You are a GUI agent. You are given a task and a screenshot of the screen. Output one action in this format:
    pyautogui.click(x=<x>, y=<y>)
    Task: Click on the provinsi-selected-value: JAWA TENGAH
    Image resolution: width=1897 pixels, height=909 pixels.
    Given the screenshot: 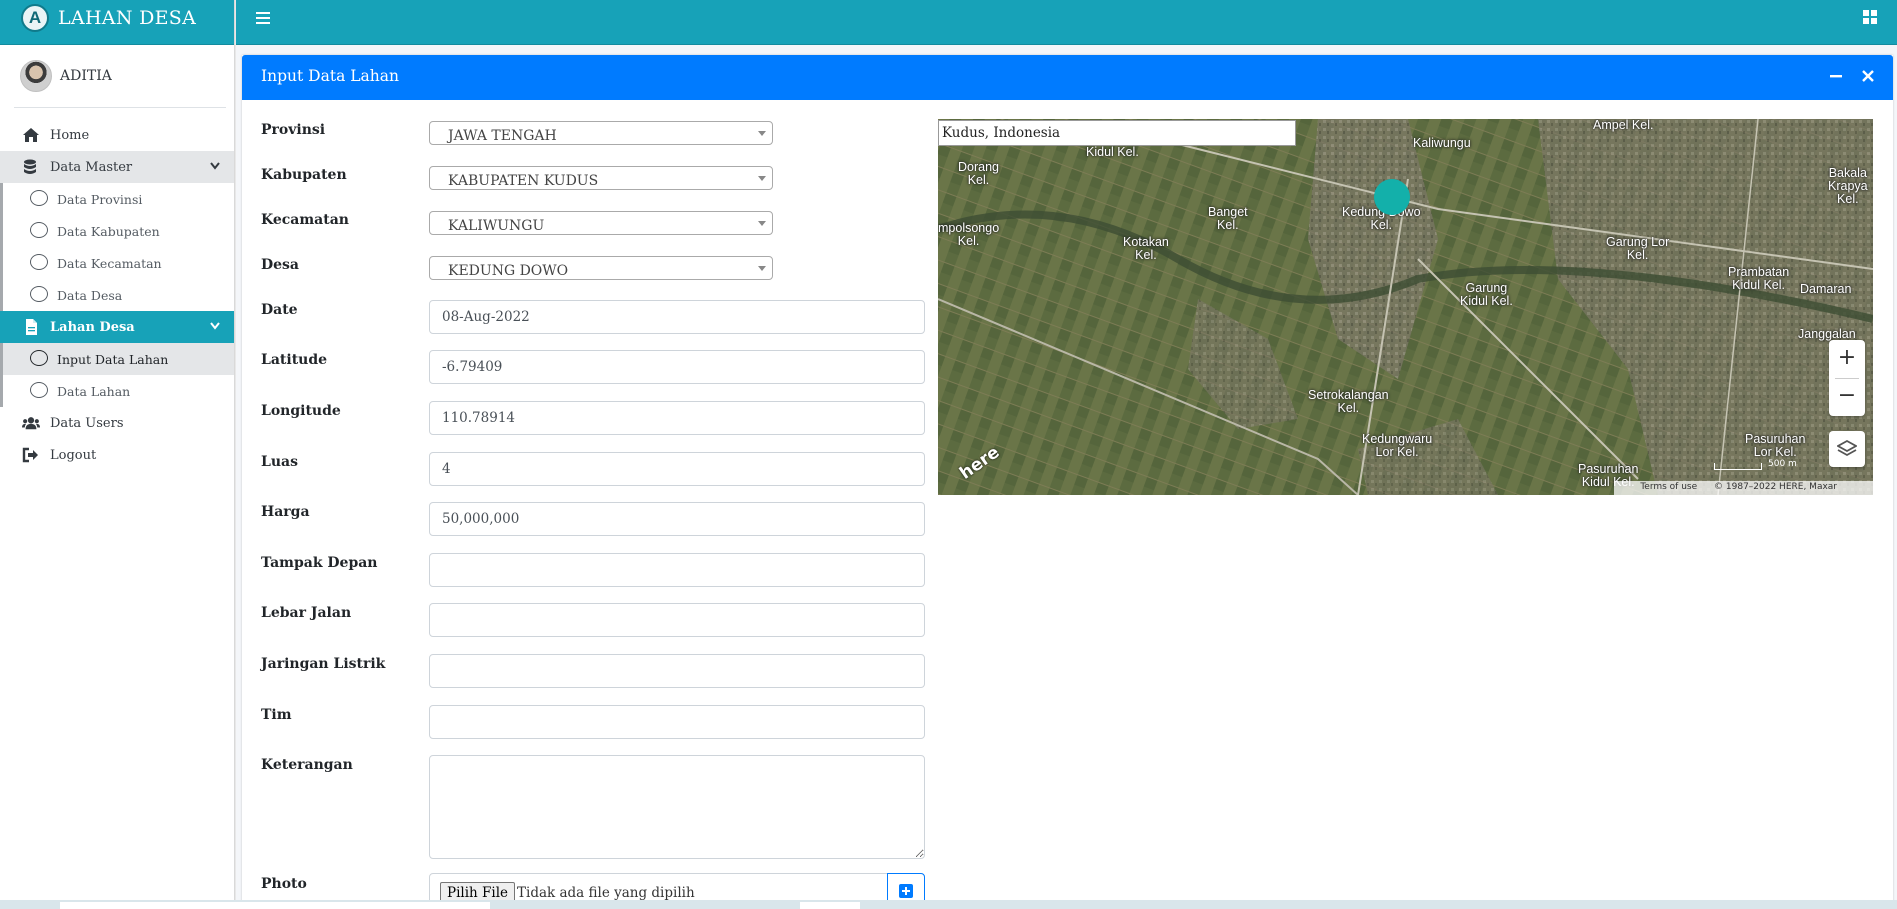 What is the action you would take?
    pyautogui.click(x=502, y=136)
    